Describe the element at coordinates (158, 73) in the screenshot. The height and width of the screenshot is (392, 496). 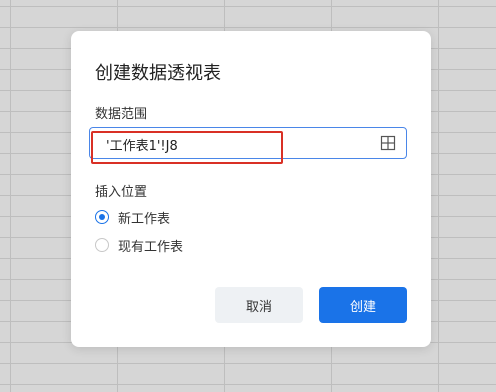
I see `dialog-title: 创建数据透视表` at that location.